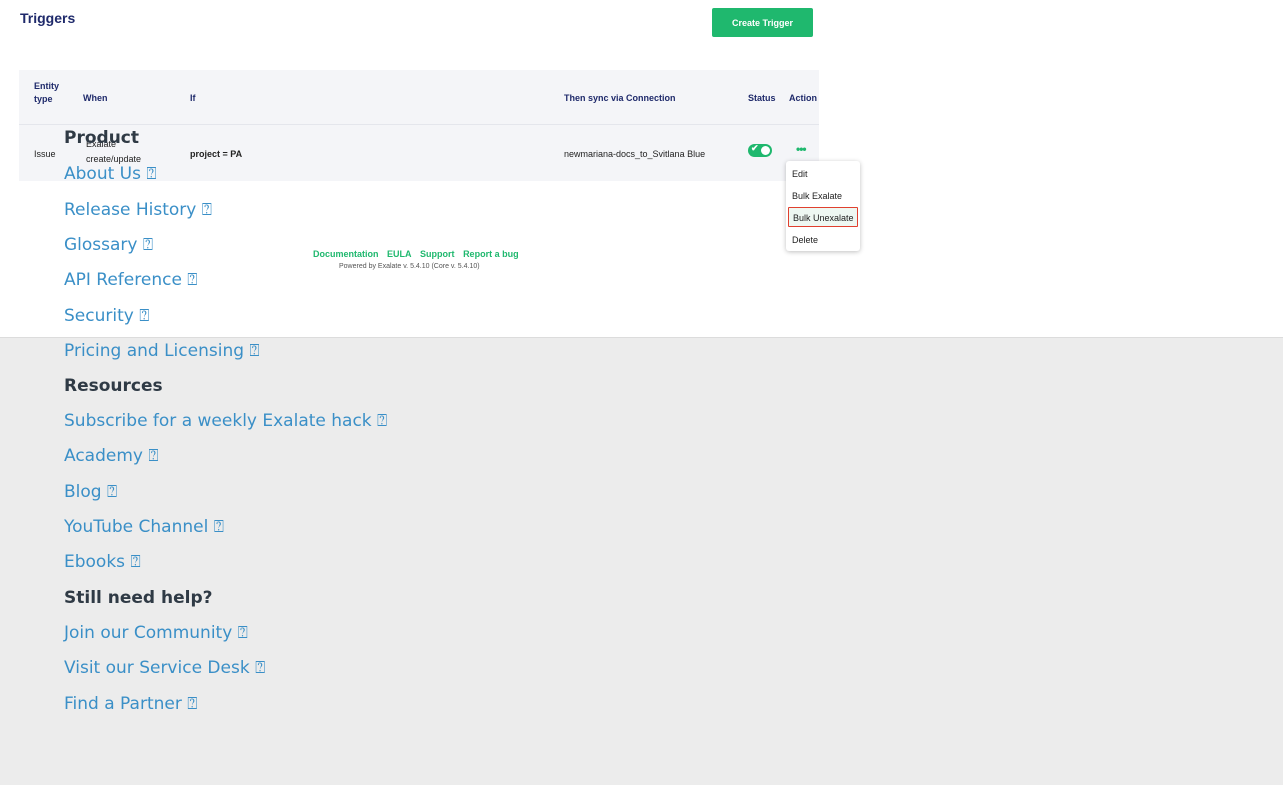 The image size is (1283, 785). I want to click on toggle-knob, so click(765, 150).